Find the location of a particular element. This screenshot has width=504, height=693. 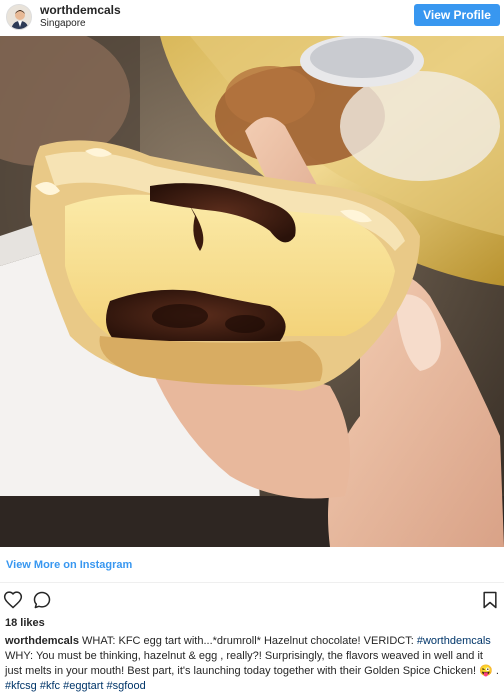

action-bar is located at coordinates (252, 600).